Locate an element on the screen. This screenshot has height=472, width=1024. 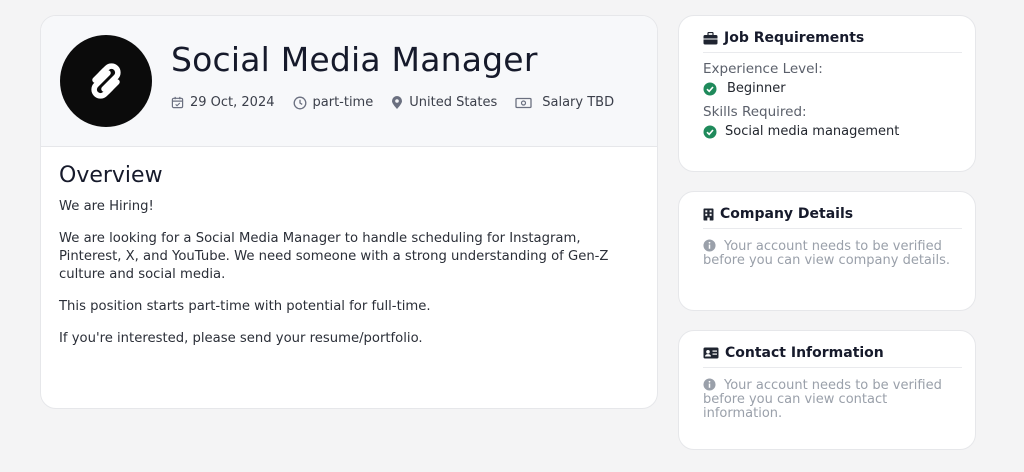
company-details-heading: Company Details is located at coordinates (832, 217).